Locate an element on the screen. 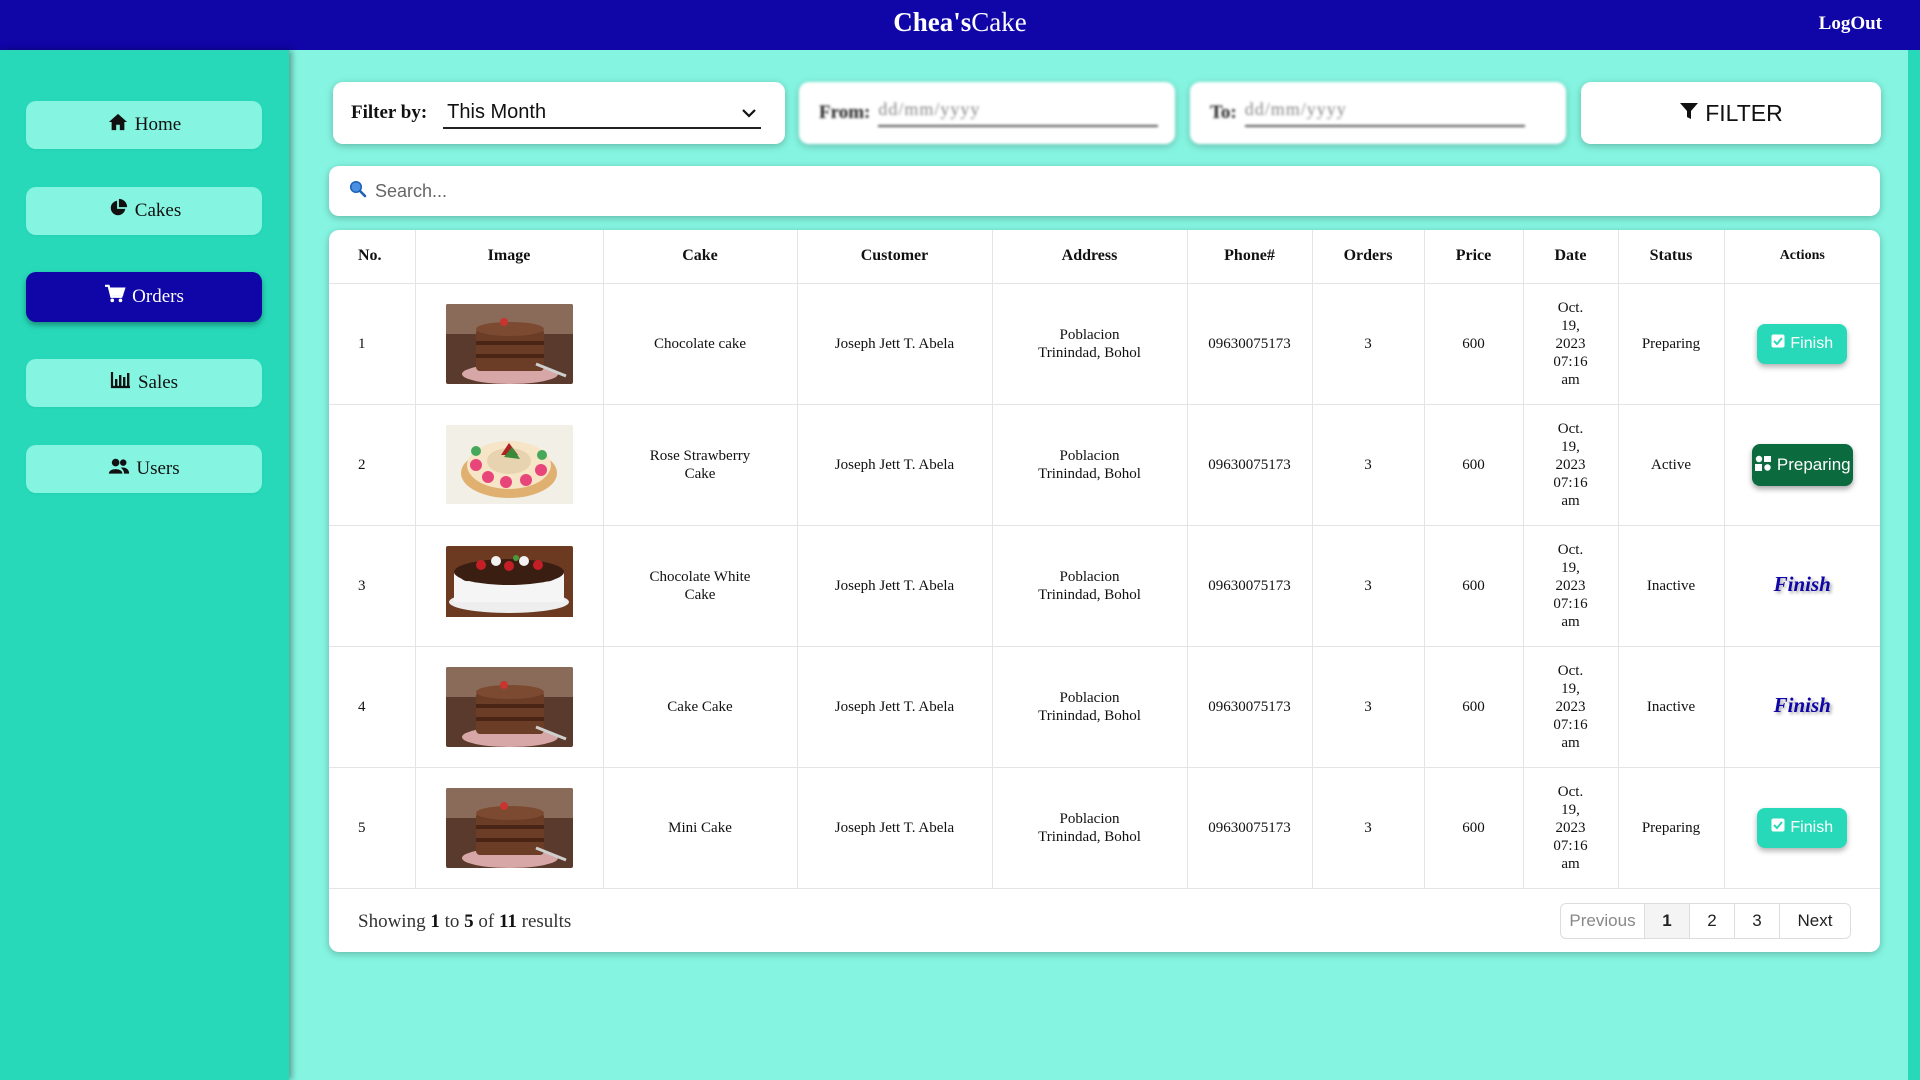 Image resolution: width=1920 pixels, height=1080 pixels. bar-chart-icon is located at coordinates (121, 383).